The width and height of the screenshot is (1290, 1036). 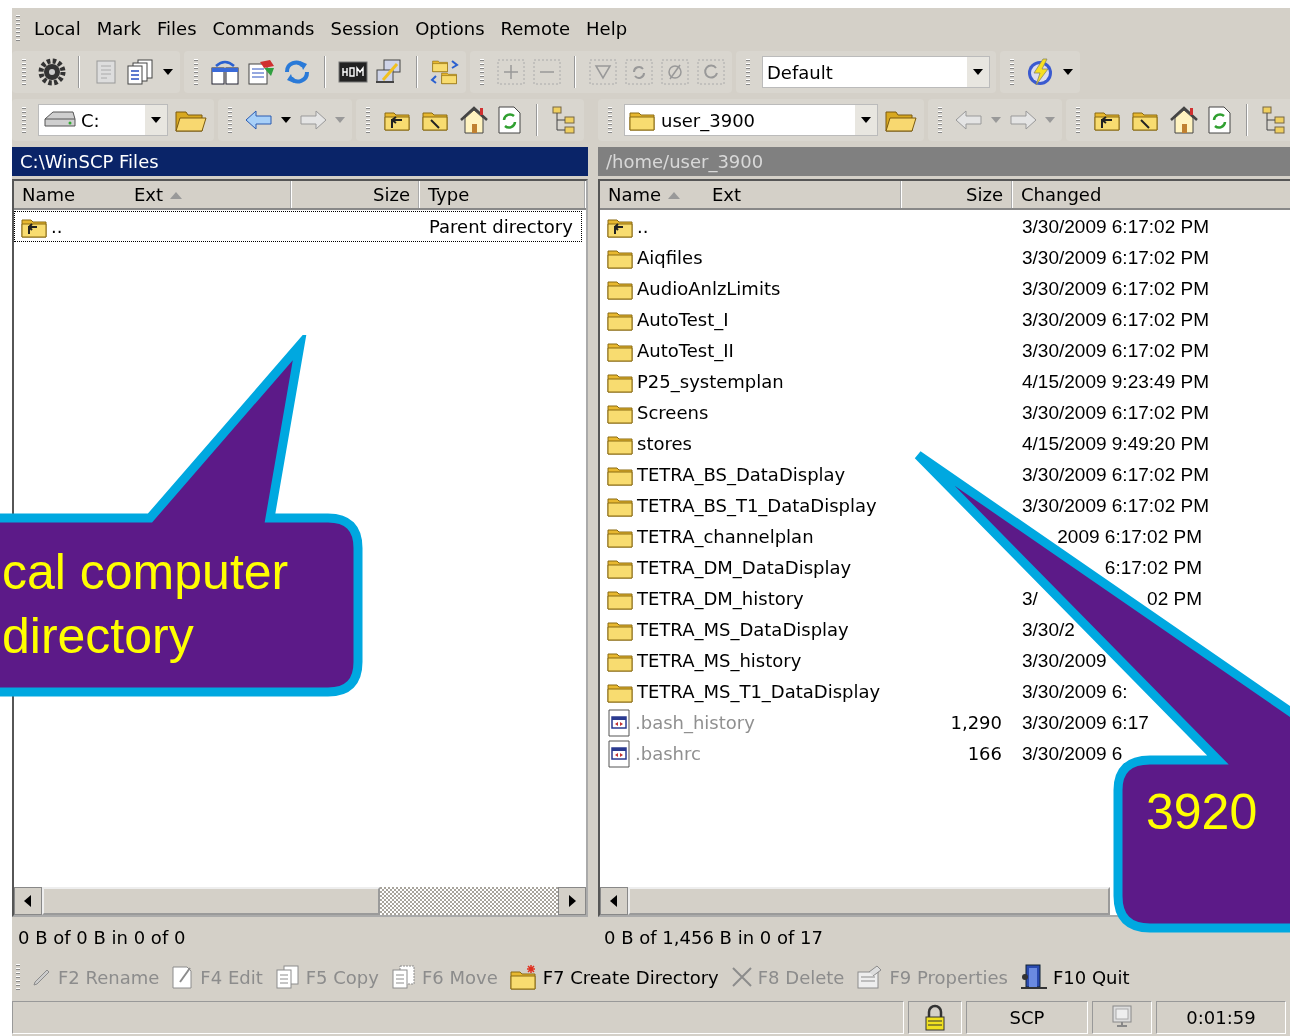 What do you see at coordinates (945, 288) in the screenshot?
I see `file-row: AudioAnlzLimits 3/30/2009 6:17:02 PM` at bounding box center [945, 288].